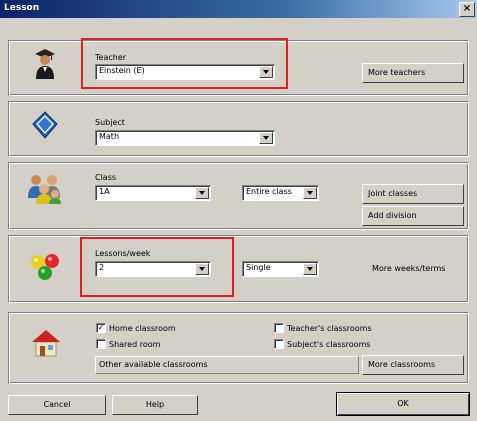 The image size is (477, 421). What do you see at coordinates (57, 405) in the screenshot?
I see `cancel-button: Cancel` at bounding box center [57, 405].